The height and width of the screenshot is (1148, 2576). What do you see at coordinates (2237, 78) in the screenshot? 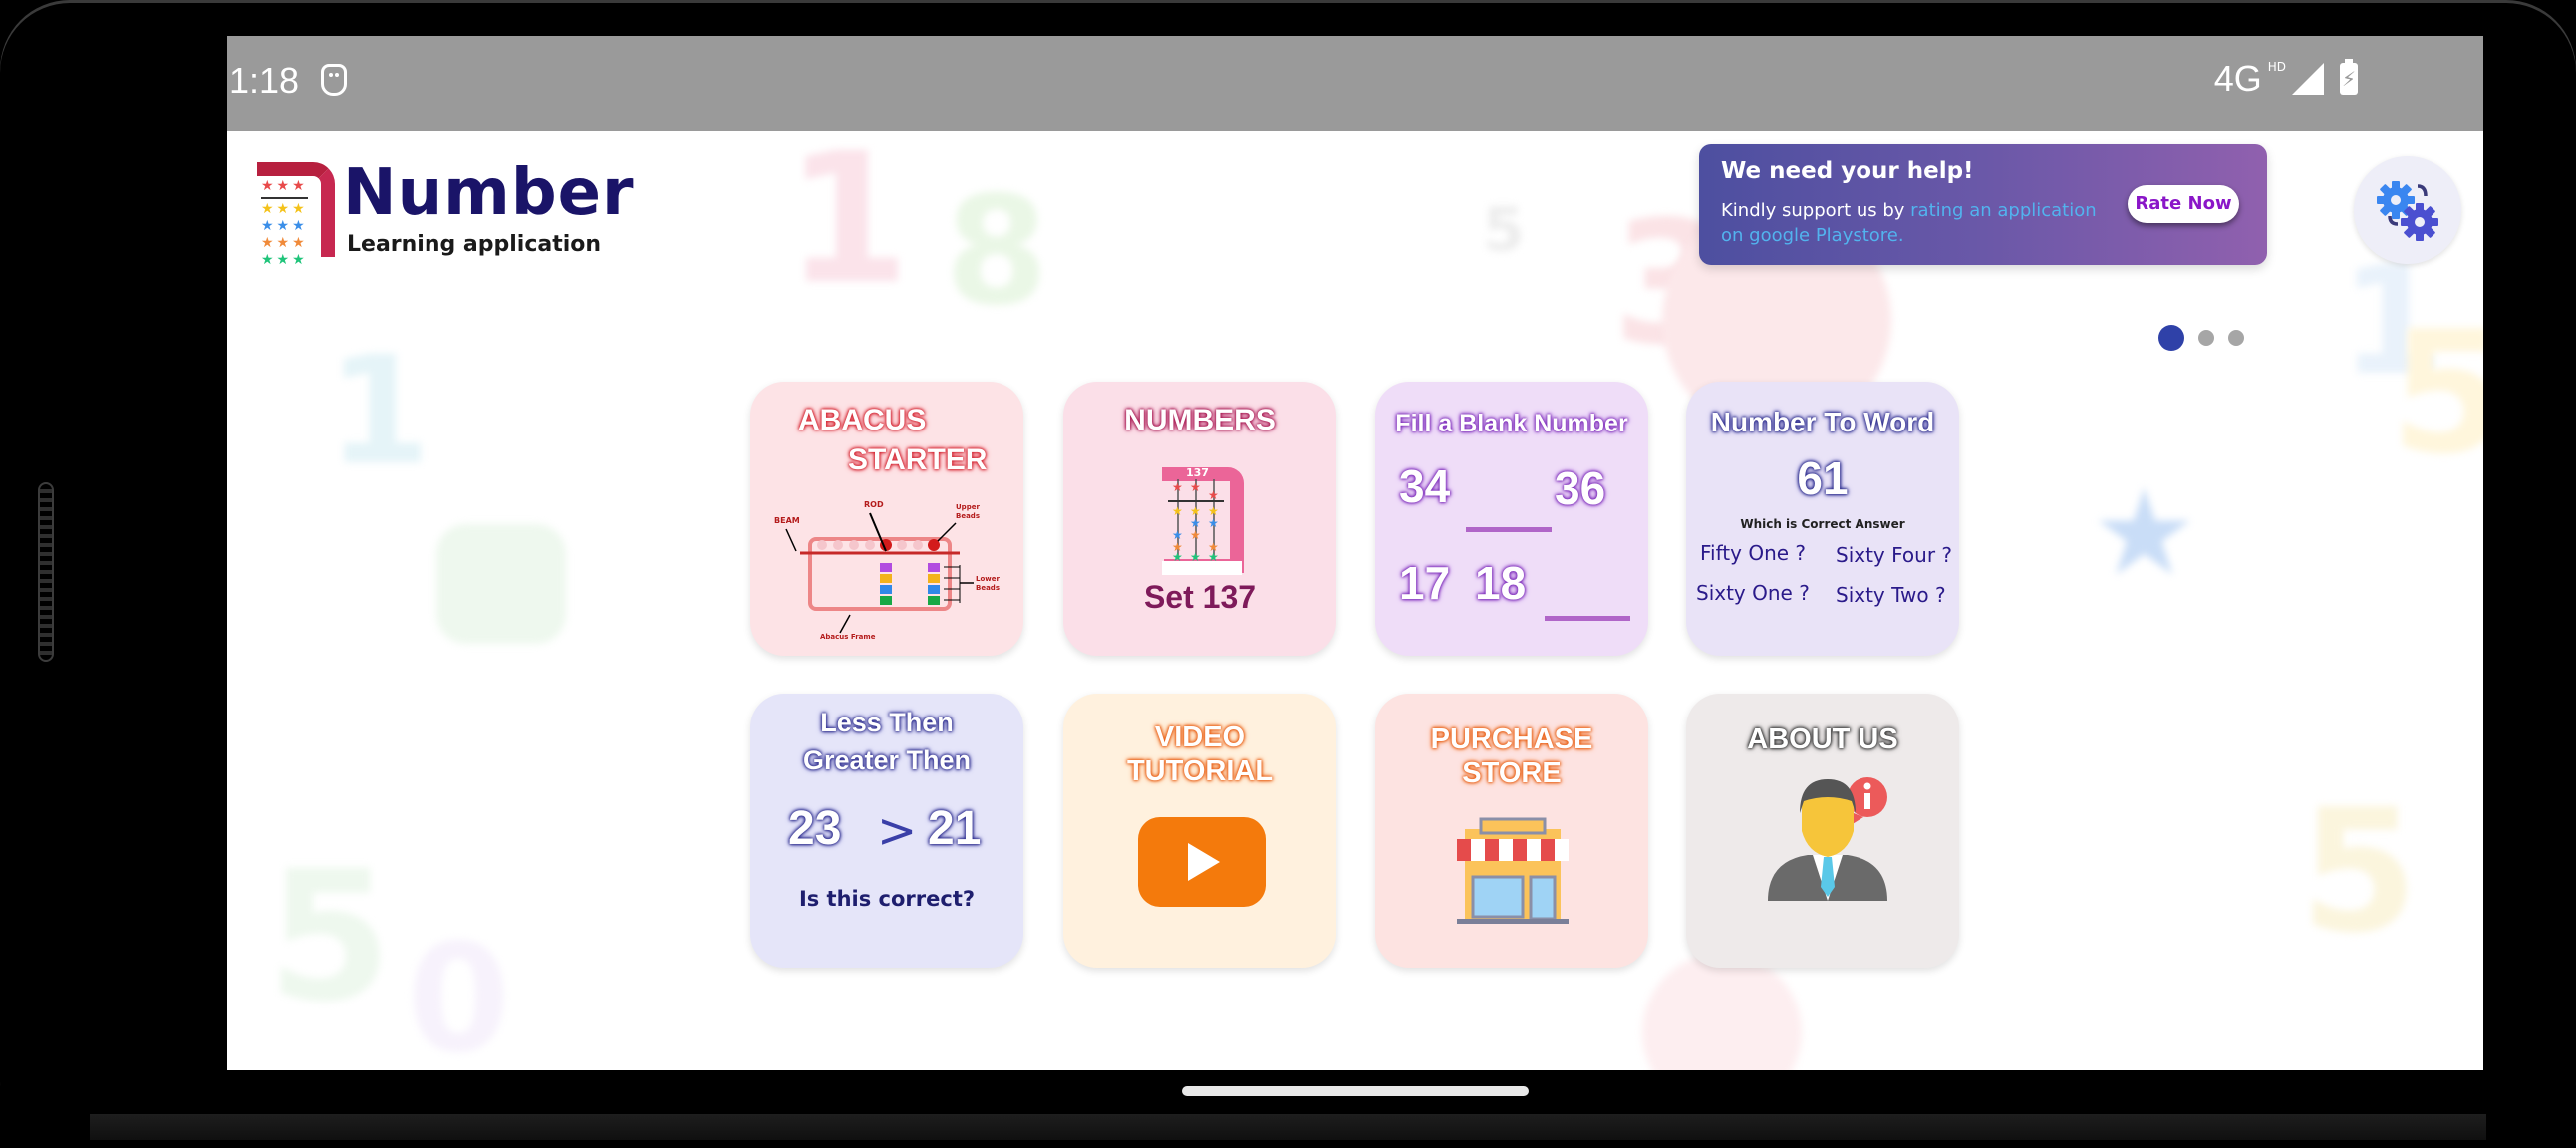
I see `network-type: 4G` at bounding box center [2237, 78].